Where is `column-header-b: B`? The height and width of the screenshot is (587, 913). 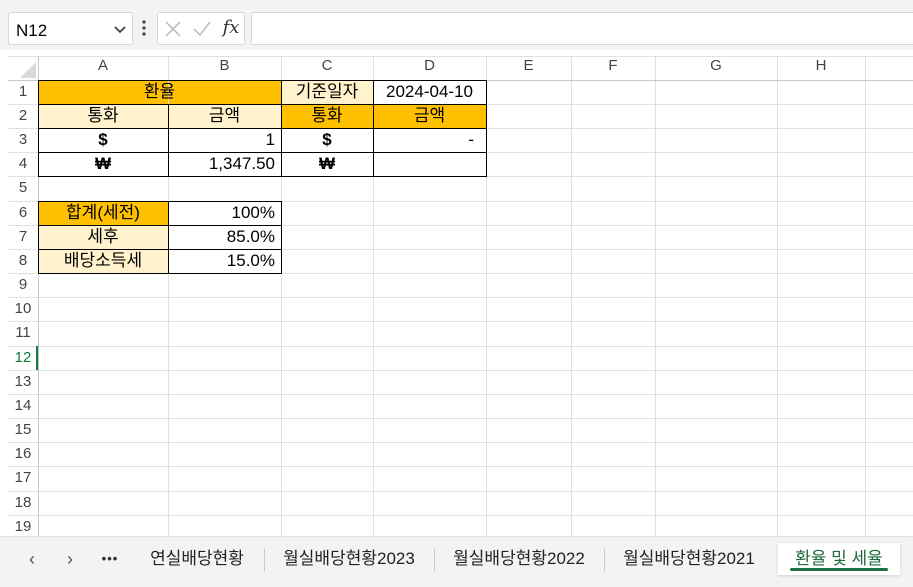
column-header-b: B is located at coordinates (224, 66).